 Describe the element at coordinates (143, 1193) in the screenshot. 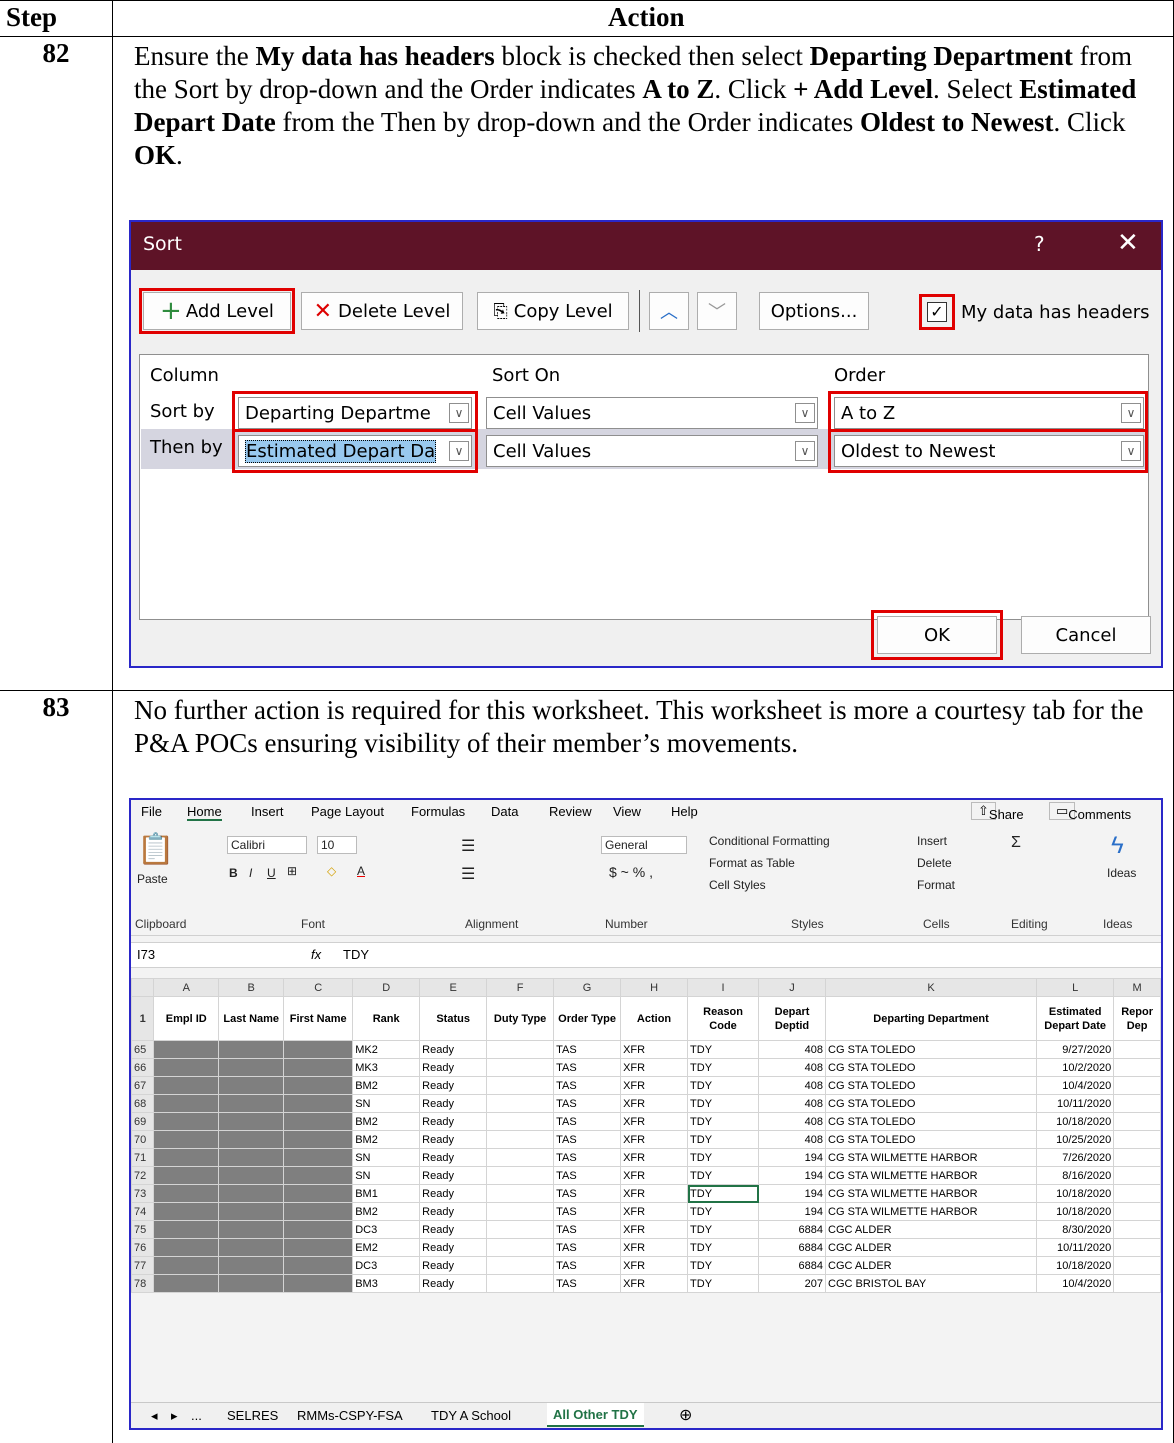

I see `row-number: 73` at that location.